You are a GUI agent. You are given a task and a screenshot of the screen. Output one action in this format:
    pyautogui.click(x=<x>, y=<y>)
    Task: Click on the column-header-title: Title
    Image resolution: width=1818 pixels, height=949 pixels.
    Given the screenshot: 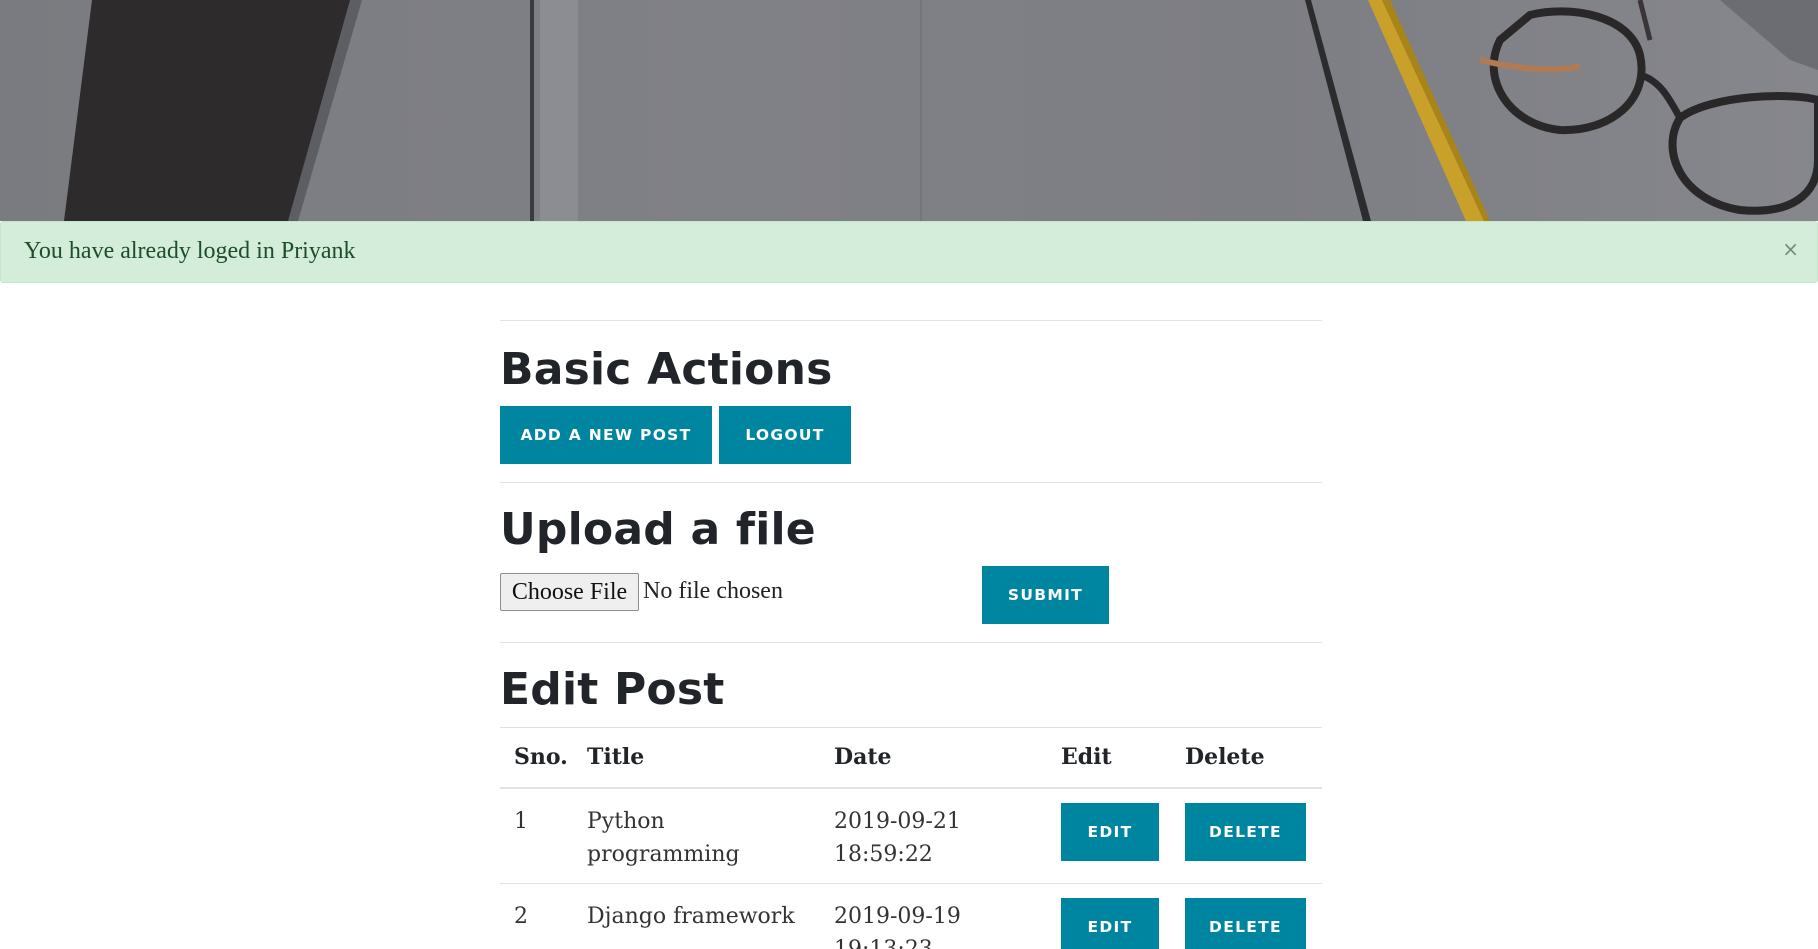 What is the action you would take?
    pyautogui.click(x=696, y=758)
    